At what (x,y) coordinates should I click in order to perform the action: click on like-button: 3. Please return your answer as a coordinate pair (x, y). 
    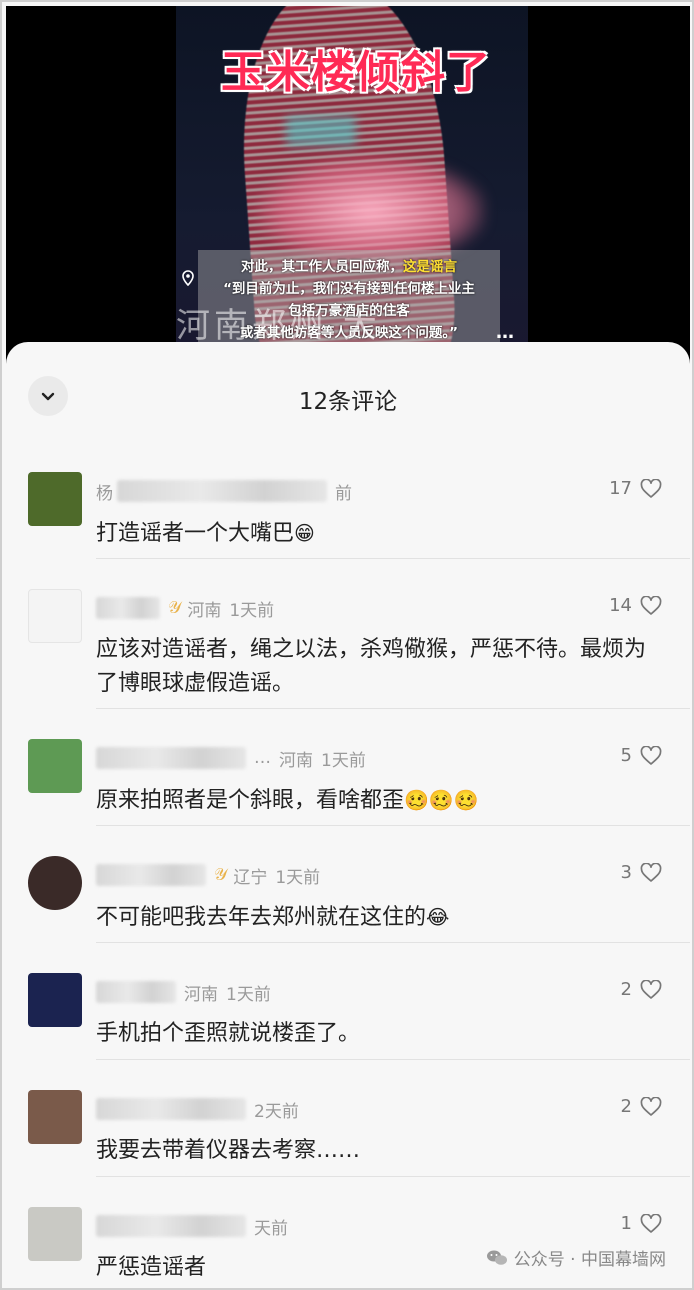
    Looking at the image, I should click on (641, 872).